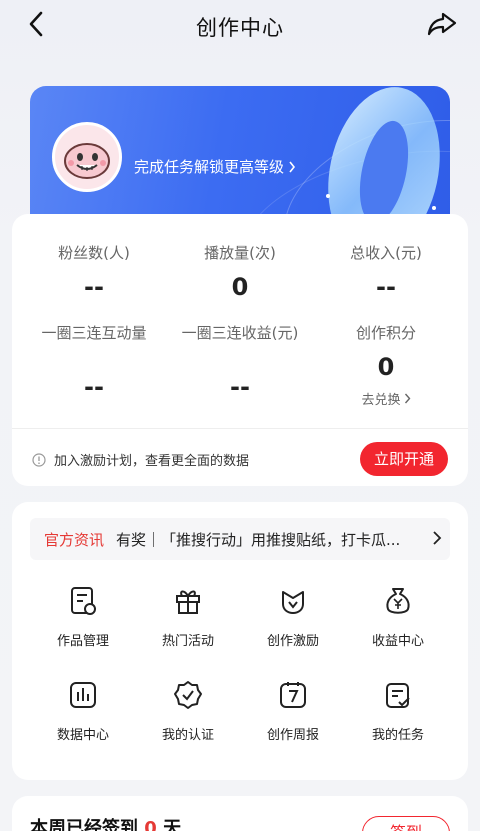 Image resolution: width=480 pixels, height=831 pixels. I want to click on signin-title: 本周已经签到 0 天, so click(105, 822).